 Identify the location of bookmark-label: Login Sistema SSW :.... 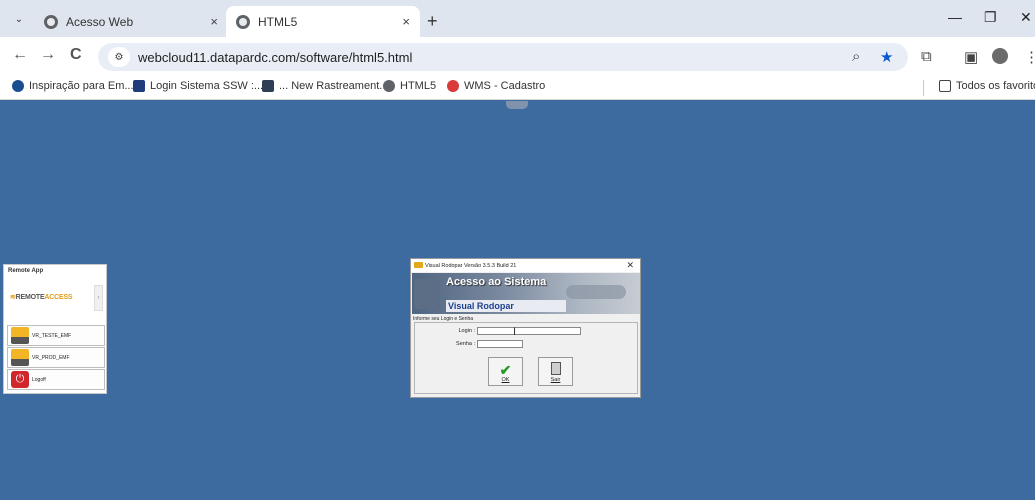
(207, 86).